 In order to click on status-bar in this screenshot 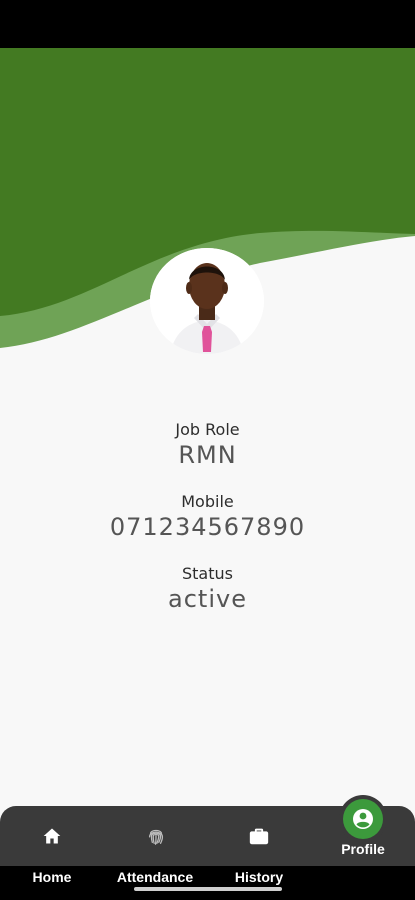, I will do `click(207, 24)`.